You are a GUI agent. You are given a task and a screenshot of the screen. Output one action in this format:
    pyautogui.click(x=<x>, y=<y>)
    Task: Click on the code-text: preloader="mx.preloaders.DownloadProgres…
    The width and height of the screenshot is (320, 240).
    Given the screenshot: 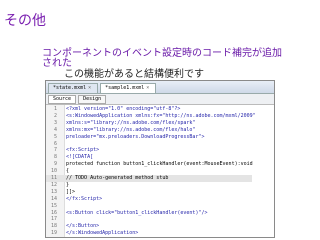 What is the action you would take?
    pyautogui.click(x=135, y=136)
    